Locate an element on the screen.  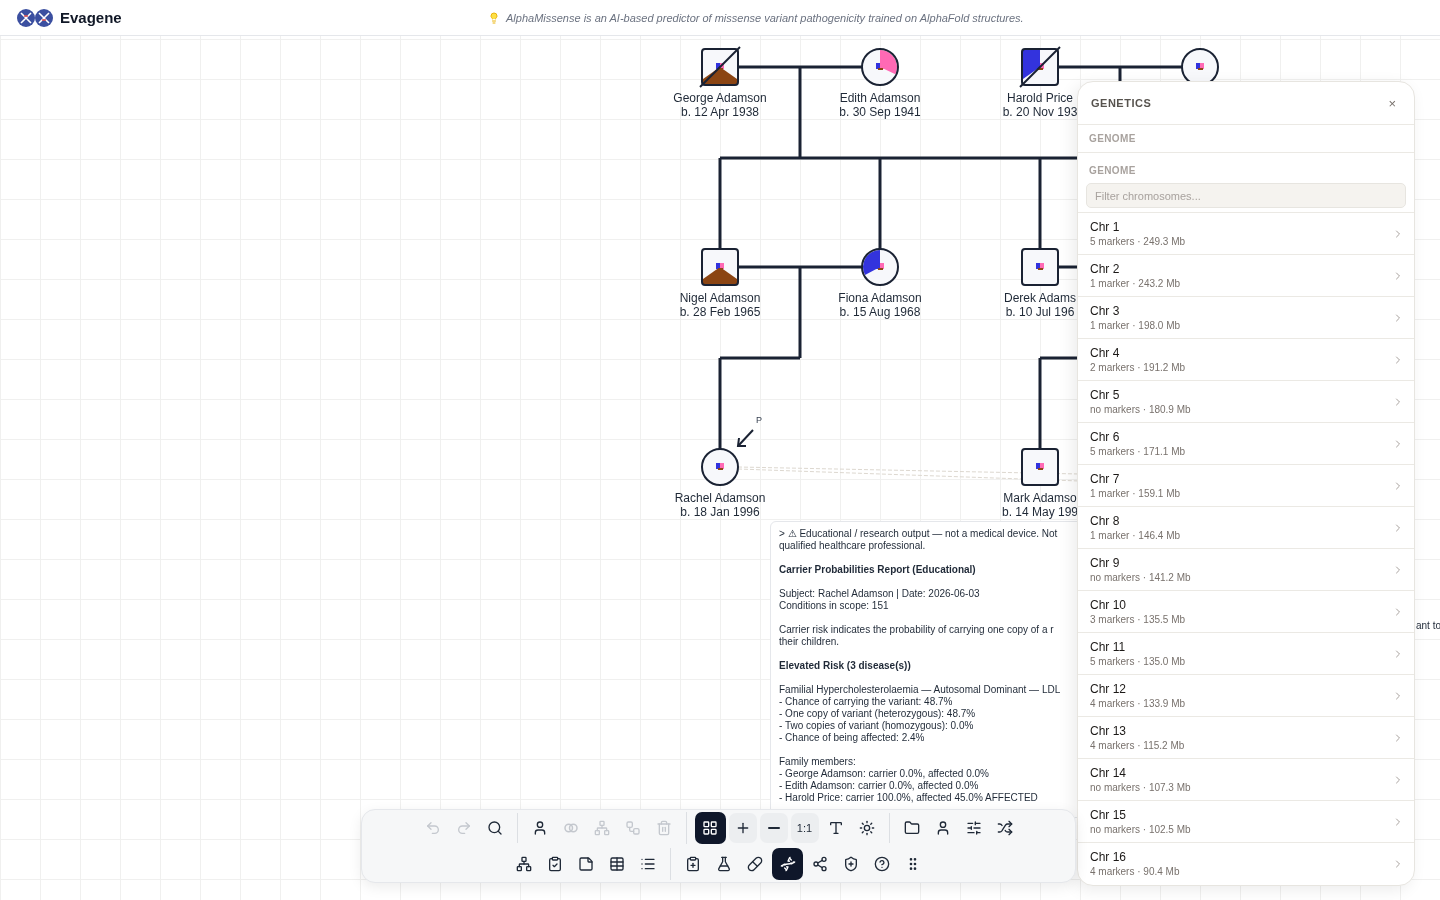
chromosome-detail: 1 marker · 243.2 Mb is located at coordinates (1135, 283).